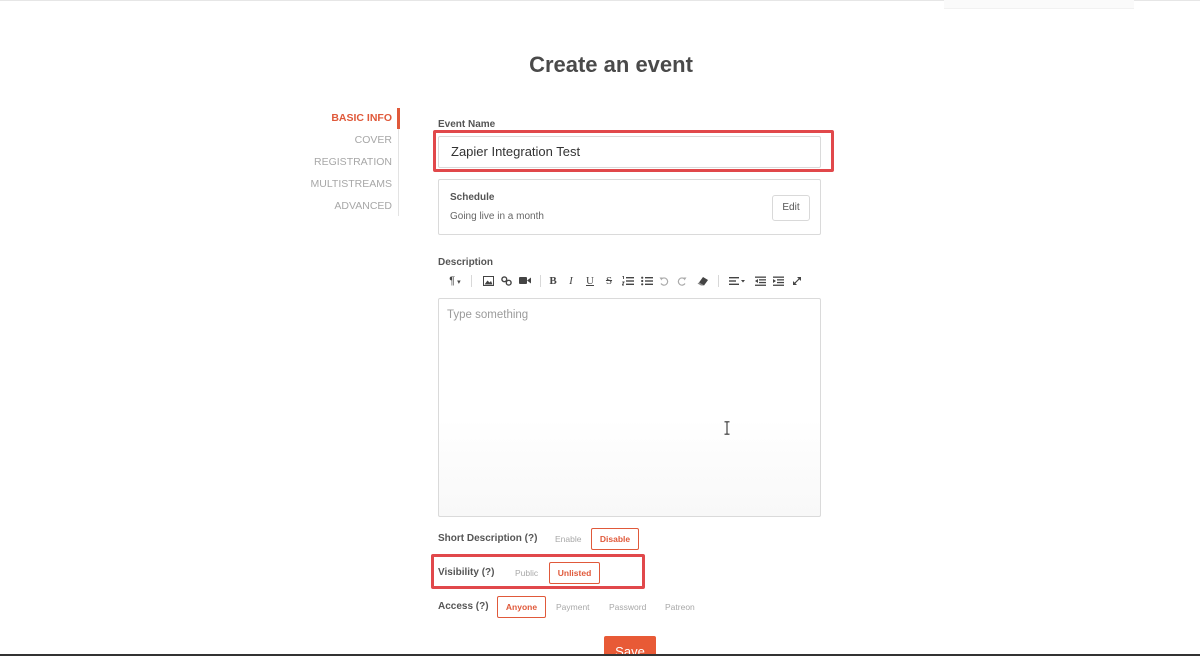 The width and height of the screenshot is (1200, 656). What do you see at coordinates (680, 607) in the screenshot?
I see `access-patreon-option: Patreon` at bounding box center [680, 607].